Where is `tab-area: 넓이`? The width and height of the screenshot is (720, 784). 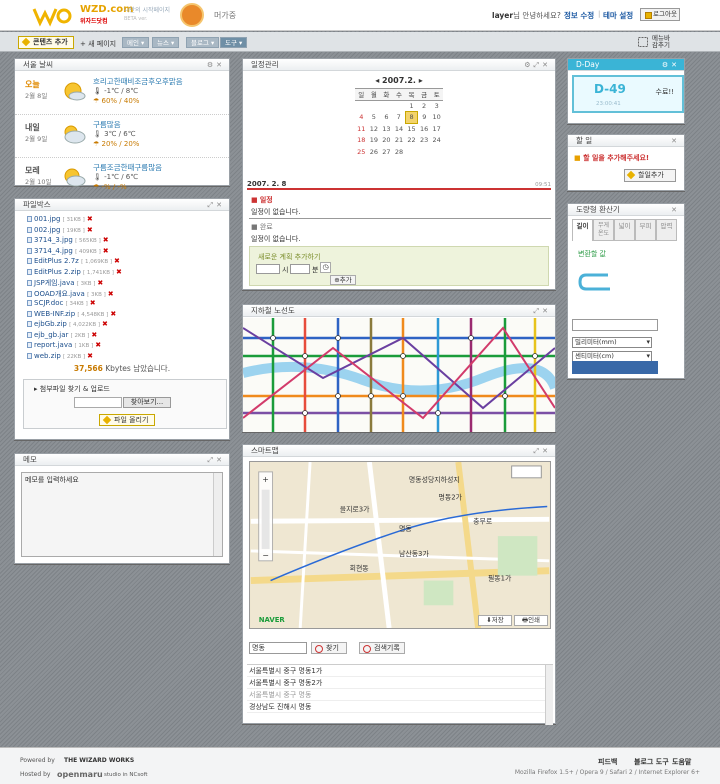 tab-area: 넓이 is located at coordinates (624, 230).